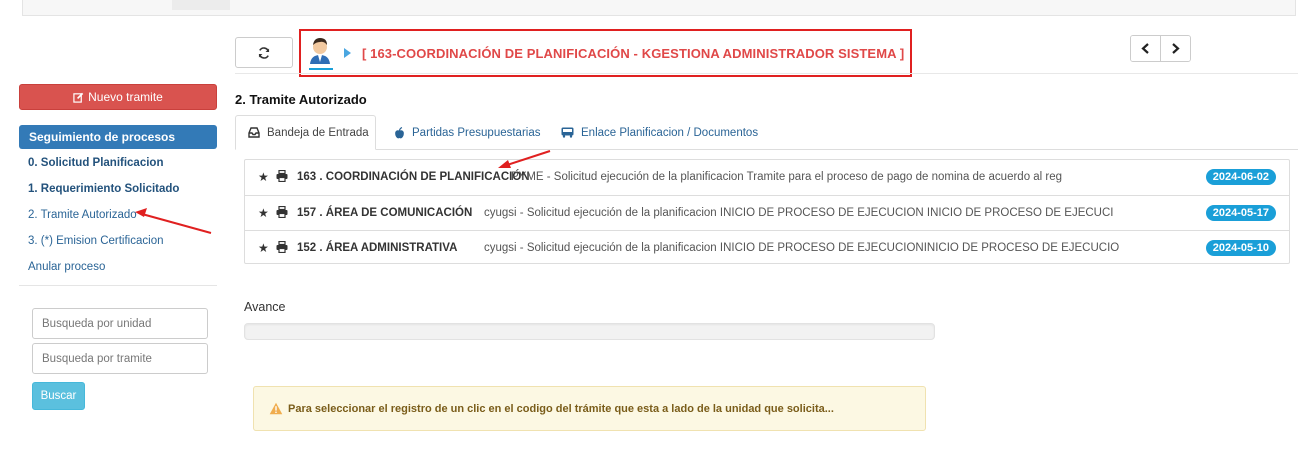  Describe the element at coordinates (1240, 177) in the screenshot. I see `date-badge: 2024-06-02` at that location.